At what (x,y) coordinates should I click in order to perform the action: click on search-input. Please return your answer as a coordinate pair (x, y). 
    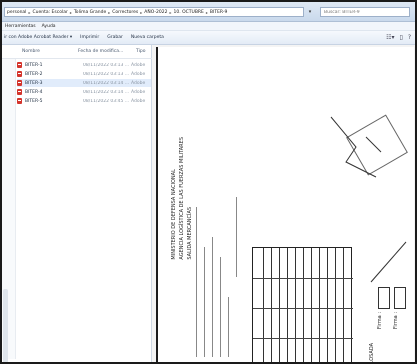
    Looking at the image, I should click on (364, 12).